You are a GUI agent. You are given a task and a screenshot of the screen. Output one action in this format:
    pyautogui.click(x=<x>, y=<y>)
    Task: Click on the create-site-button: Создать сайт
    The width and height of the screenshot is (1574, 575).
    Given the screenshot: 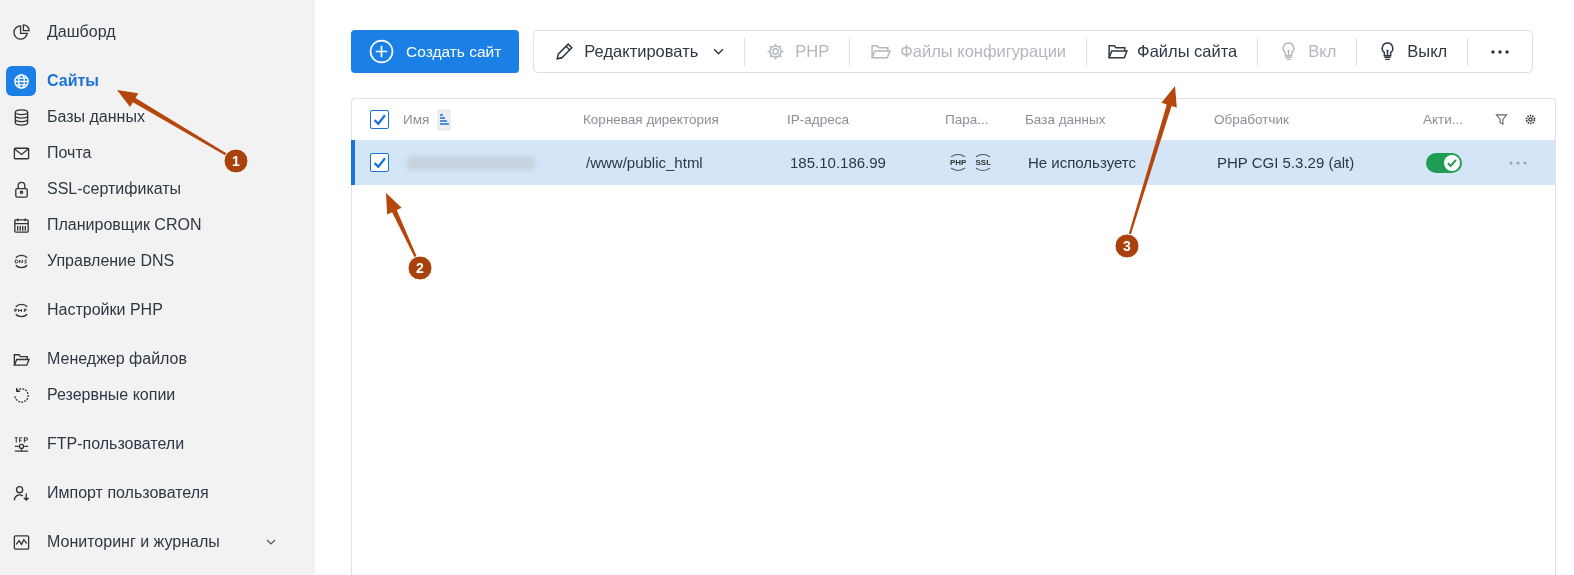 What is the action you would take?
    pyautogui.click(x=435, y=51)
    